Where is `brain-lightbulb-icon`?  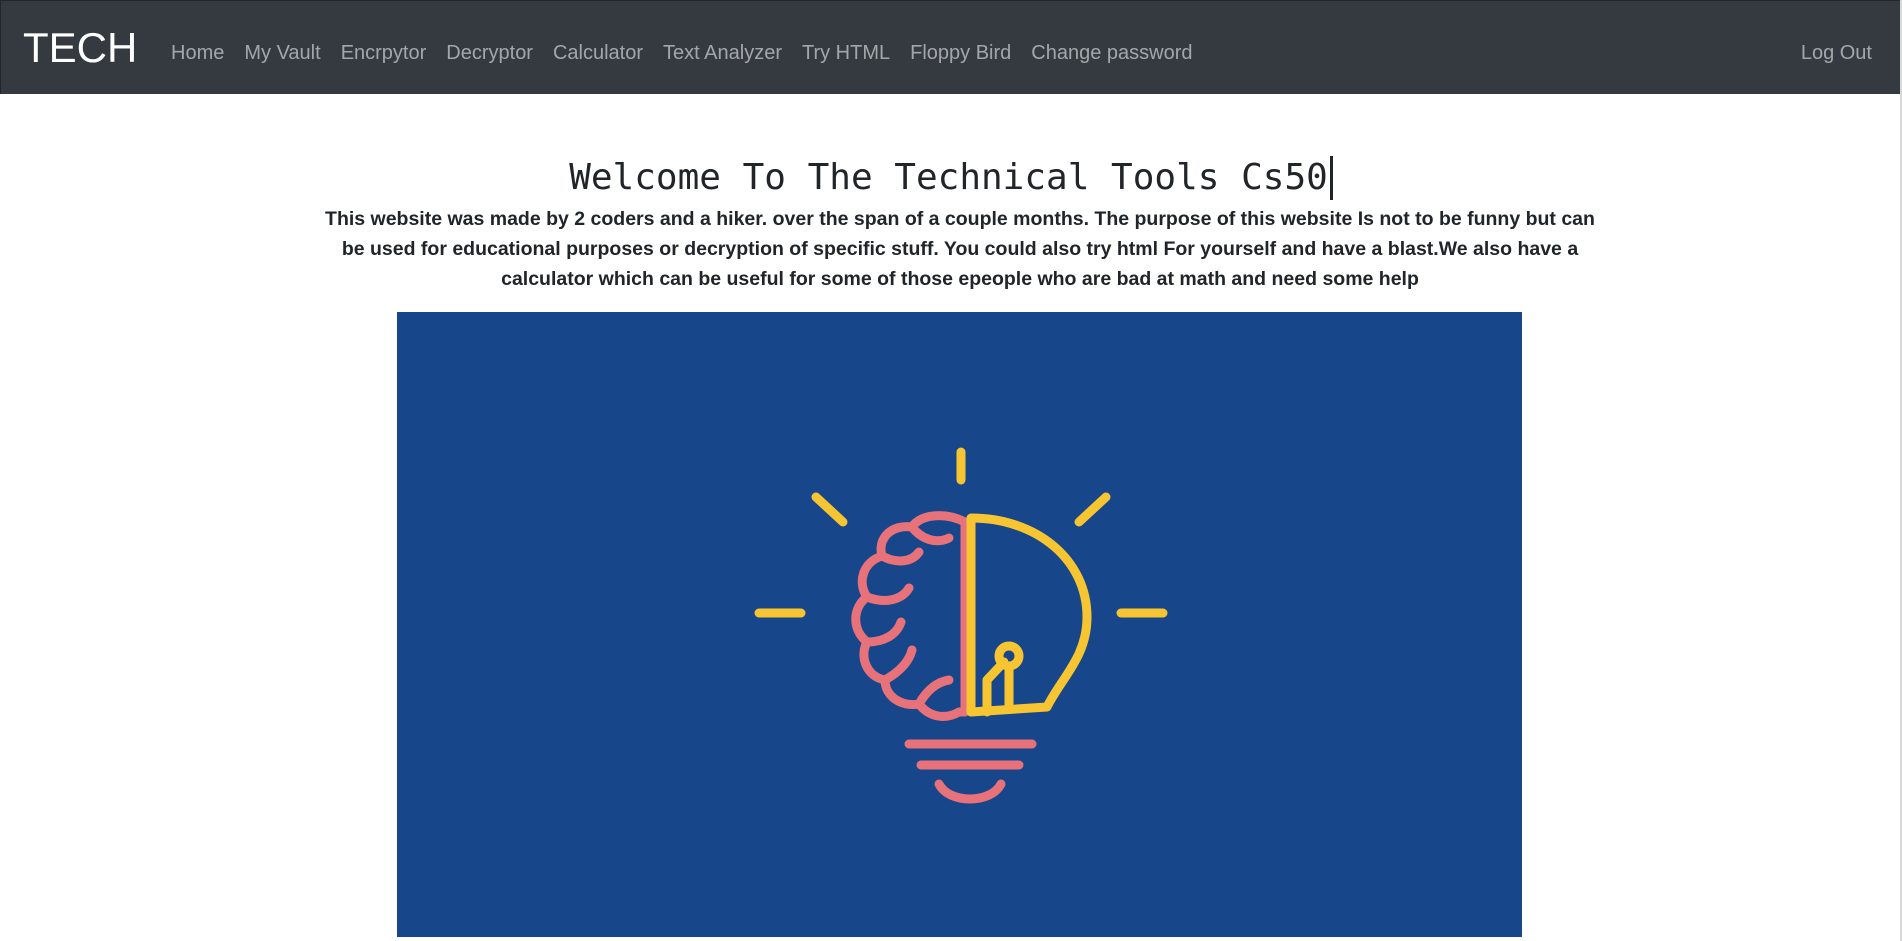 brain-lightbulb-icon is located at coordinates (961, 625).